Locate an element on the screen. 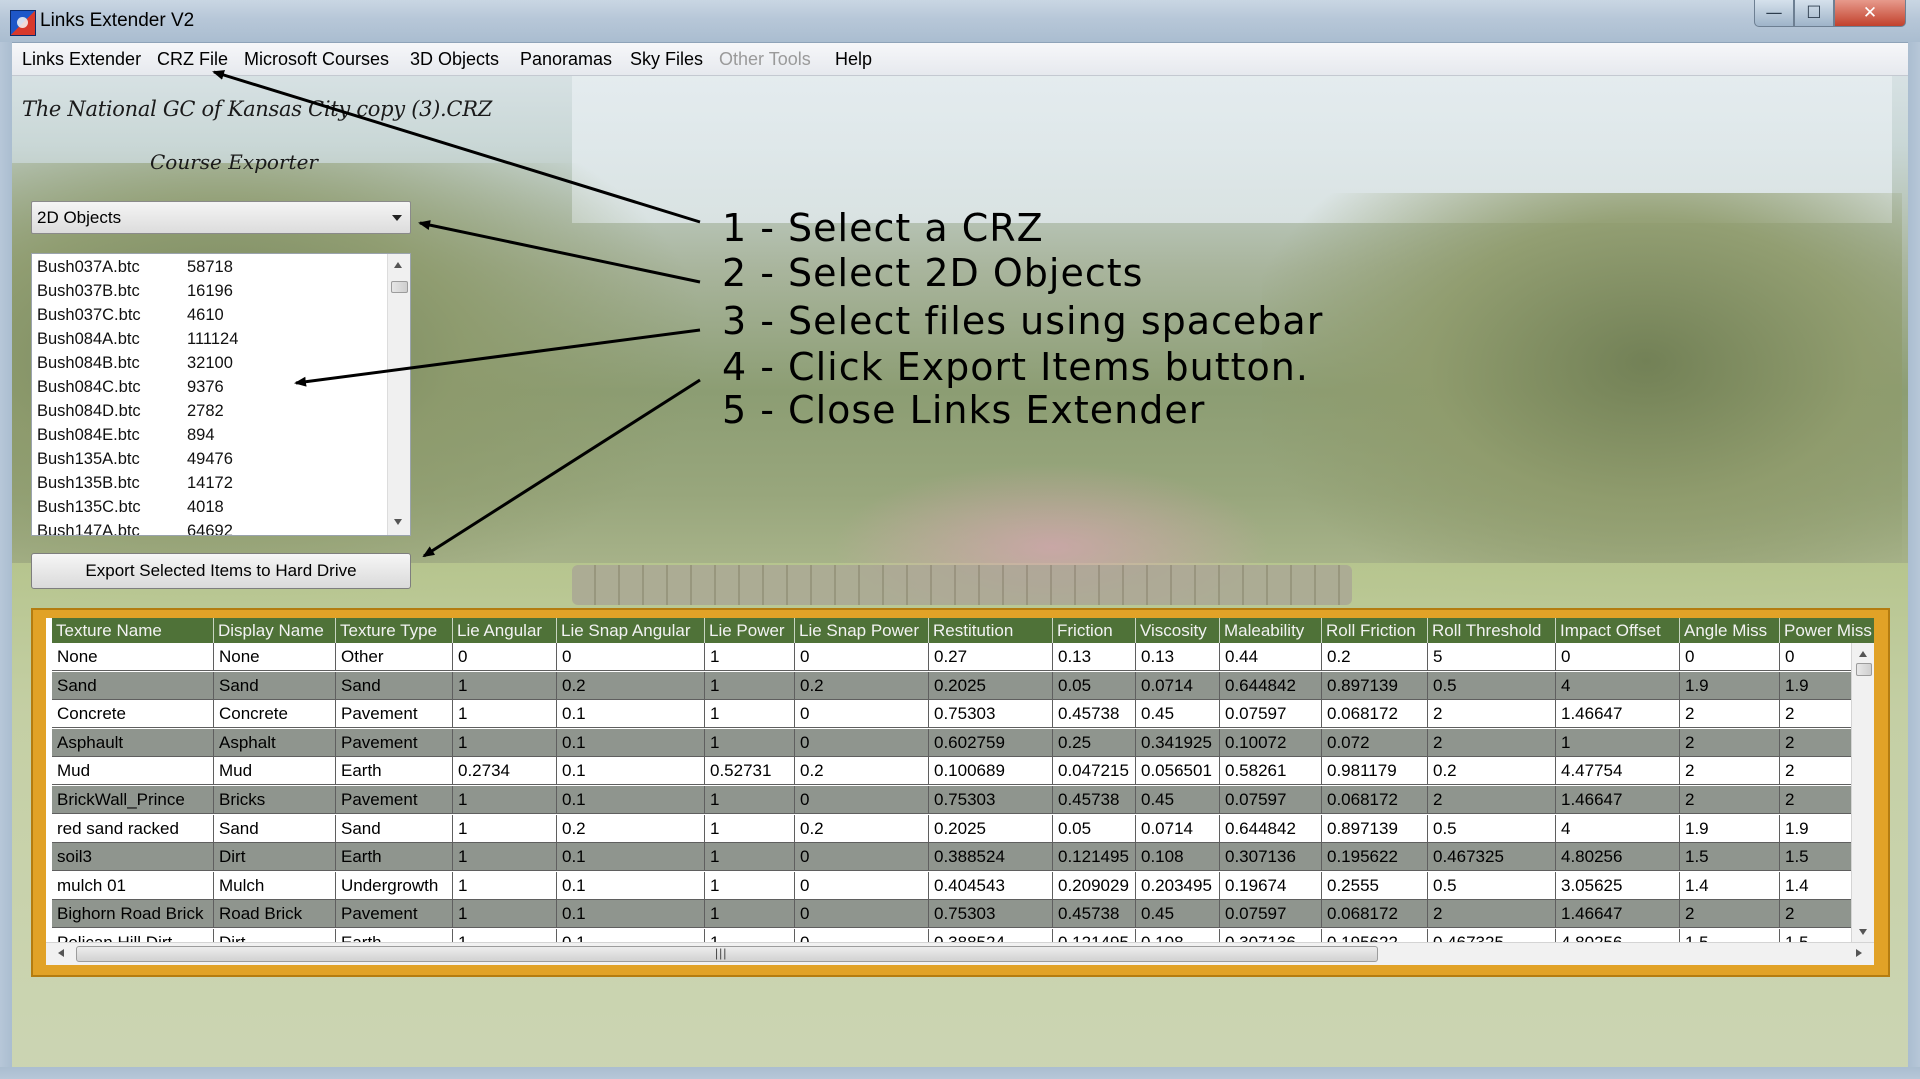  table-cell: Concrete is located at coordinates (133, 714).